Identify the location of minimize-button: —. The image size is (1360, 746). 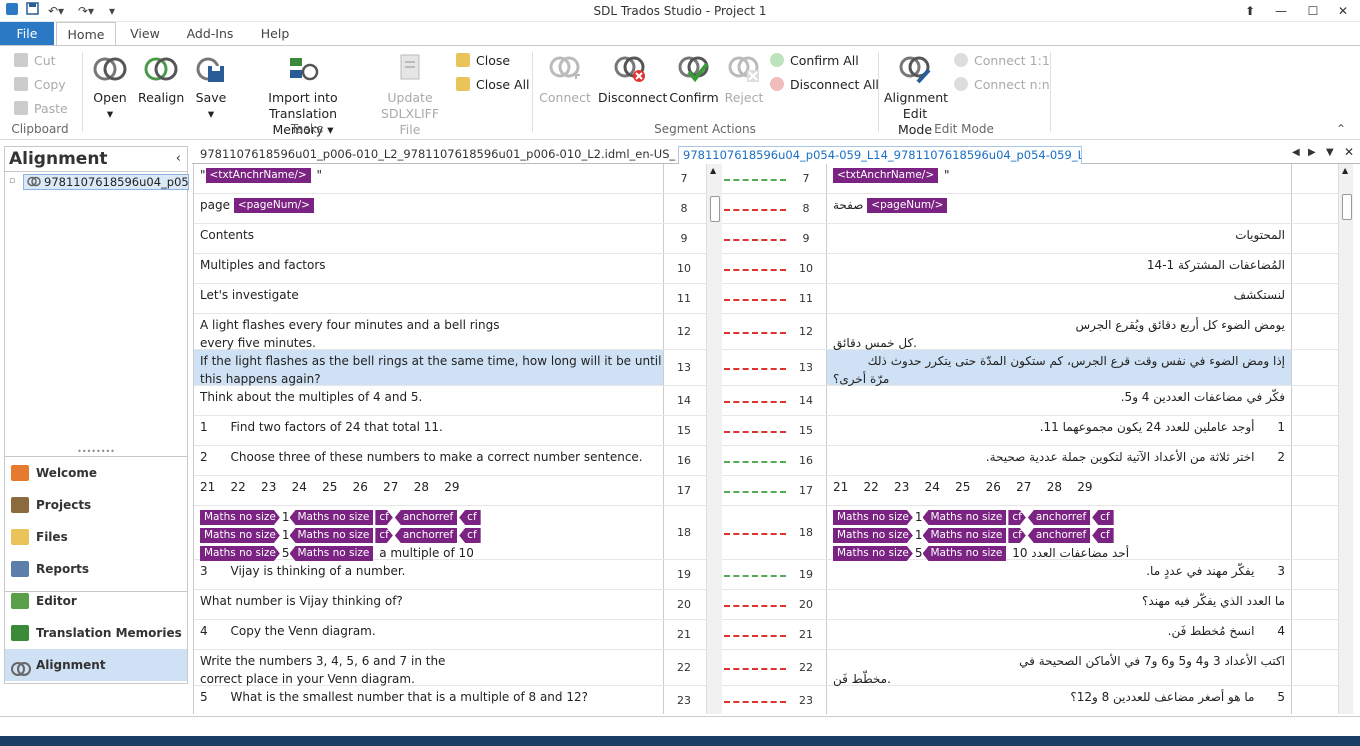
(1281, 11).